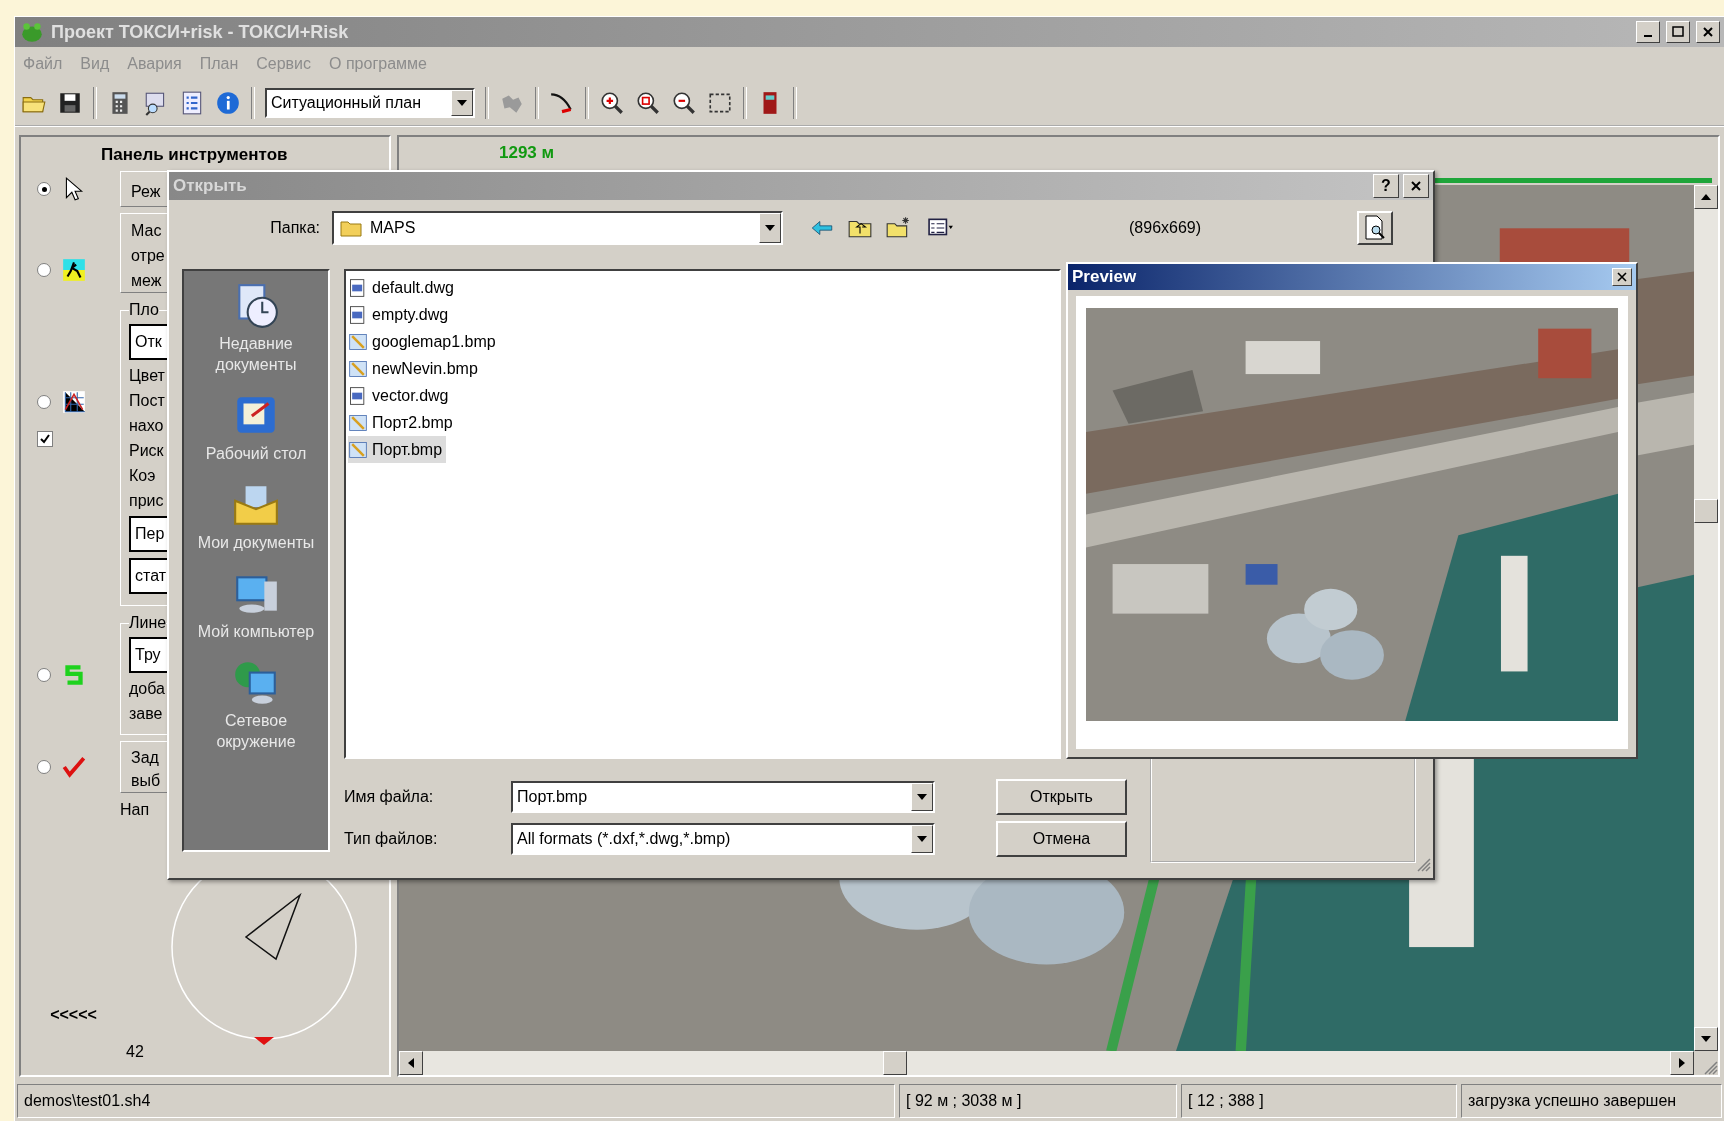 The height and width of the screenshot is (1121, 1724). I want to click on panel-text: прис, so click(147, 501).